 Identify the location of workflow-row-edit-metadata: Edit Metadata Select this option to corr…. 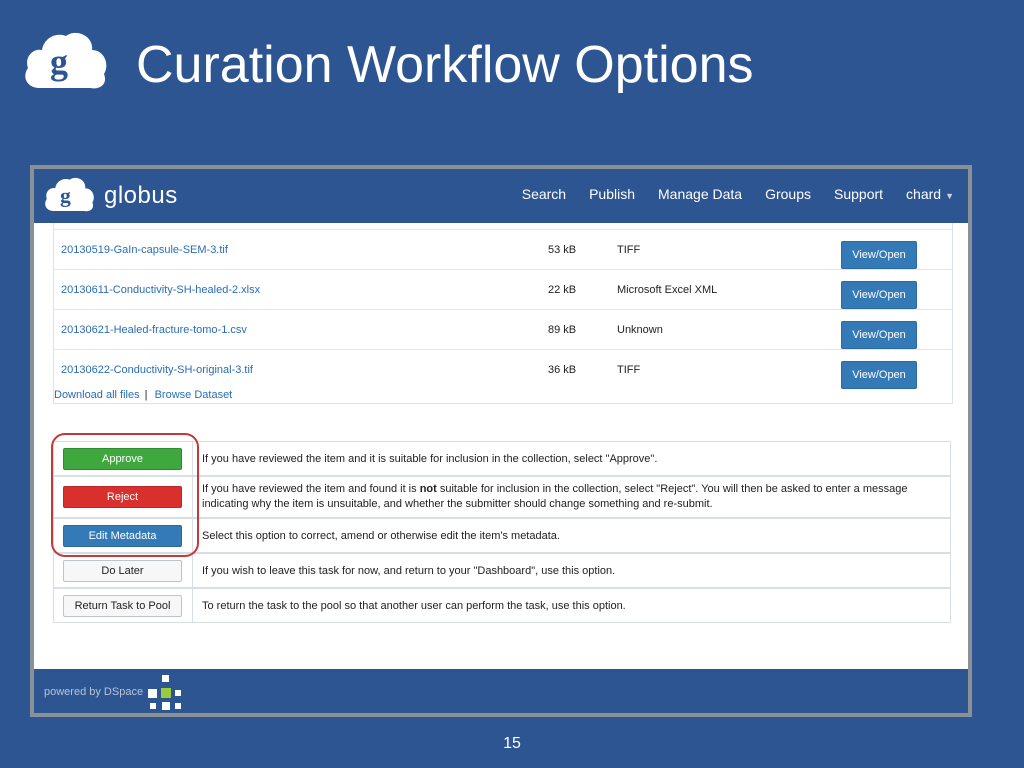
(502, 535).